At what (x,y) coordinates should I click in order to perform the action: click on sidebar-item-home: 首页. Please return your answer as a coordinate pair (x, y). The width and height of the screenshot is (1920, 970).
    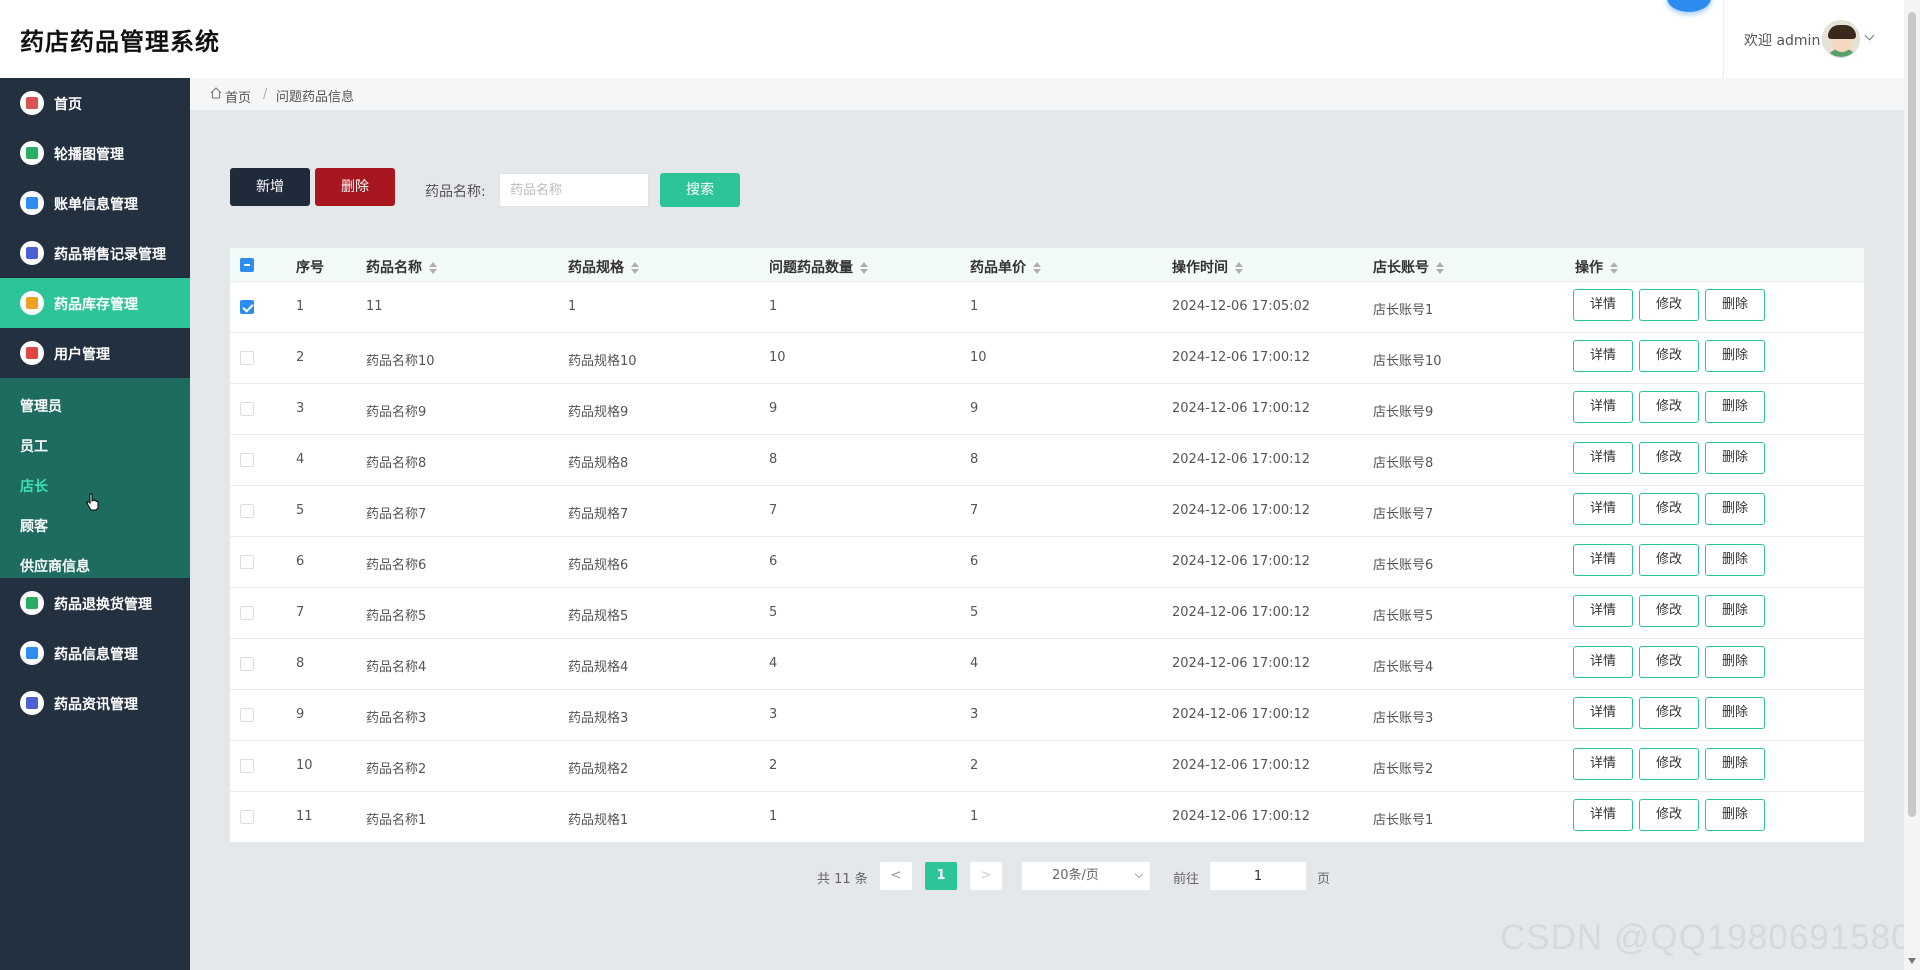
    Looking at the image, I should click on (95, 103).